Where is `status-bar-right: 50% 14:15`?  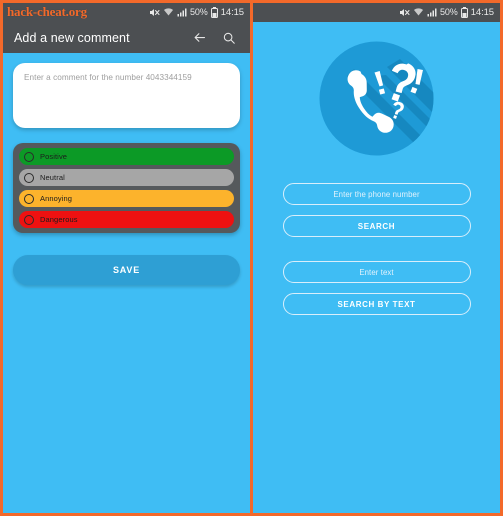
status-bar-right: 50% 14:15 is located at coordinates (376, 12).